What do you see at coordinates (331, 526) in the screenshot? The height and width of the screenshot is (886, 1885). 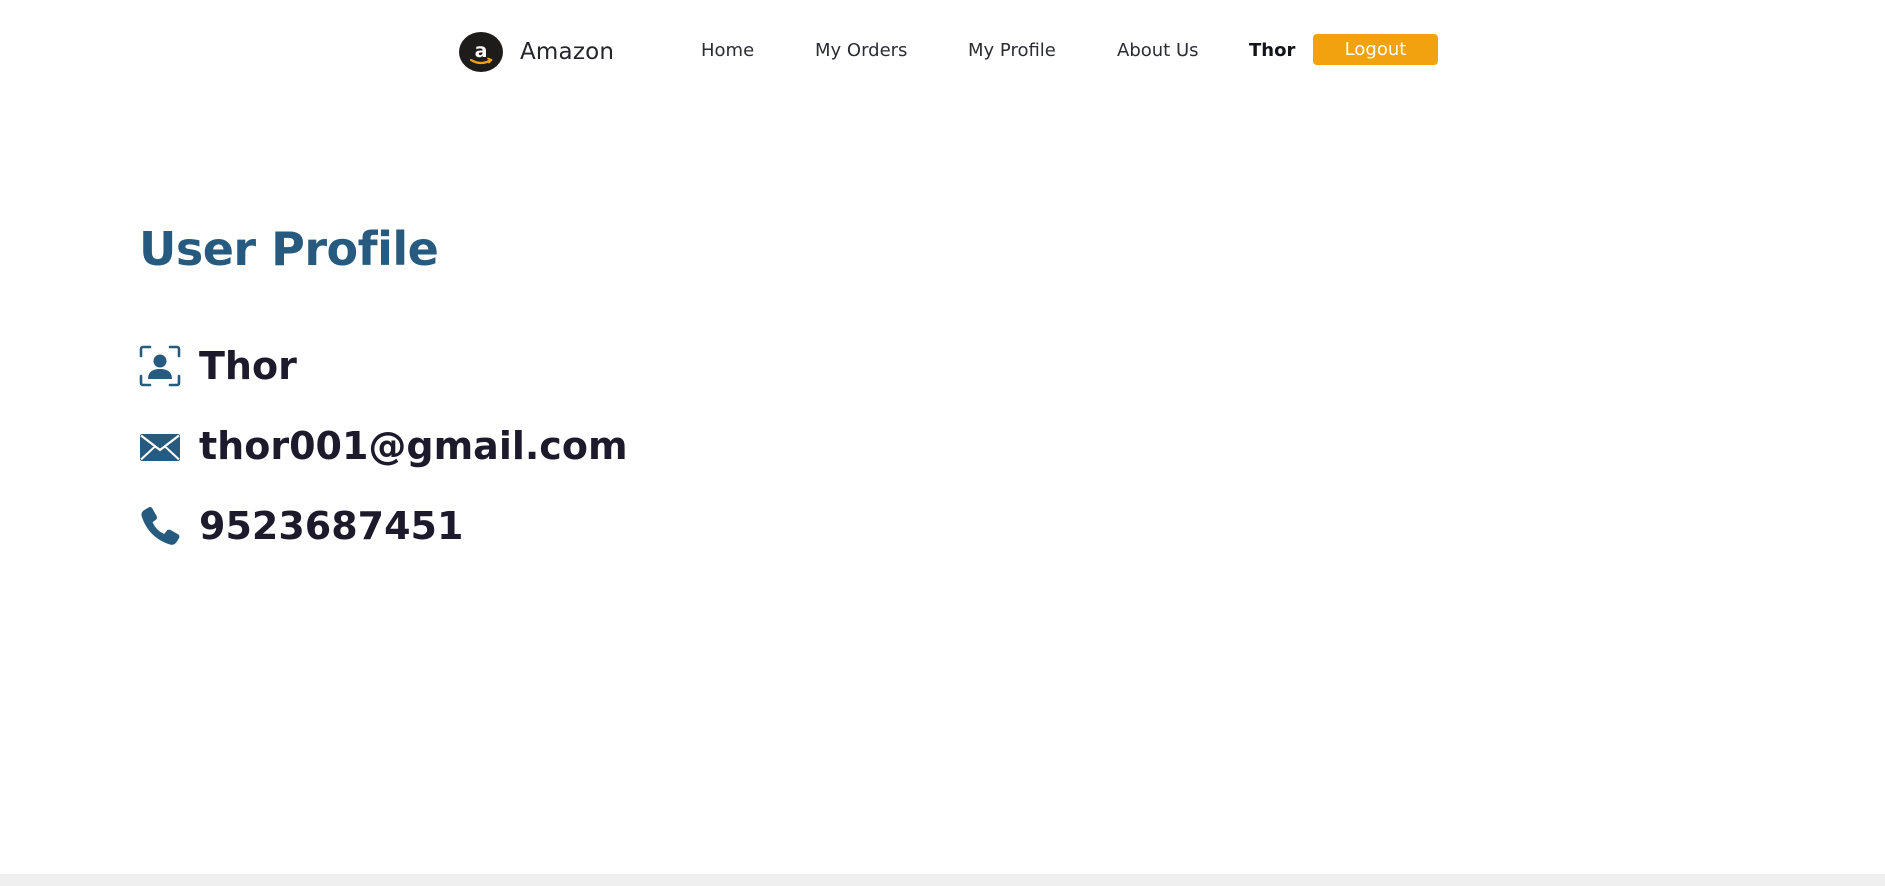 I see `profile-phone: 9523687451` at bounding box center [331, 526].